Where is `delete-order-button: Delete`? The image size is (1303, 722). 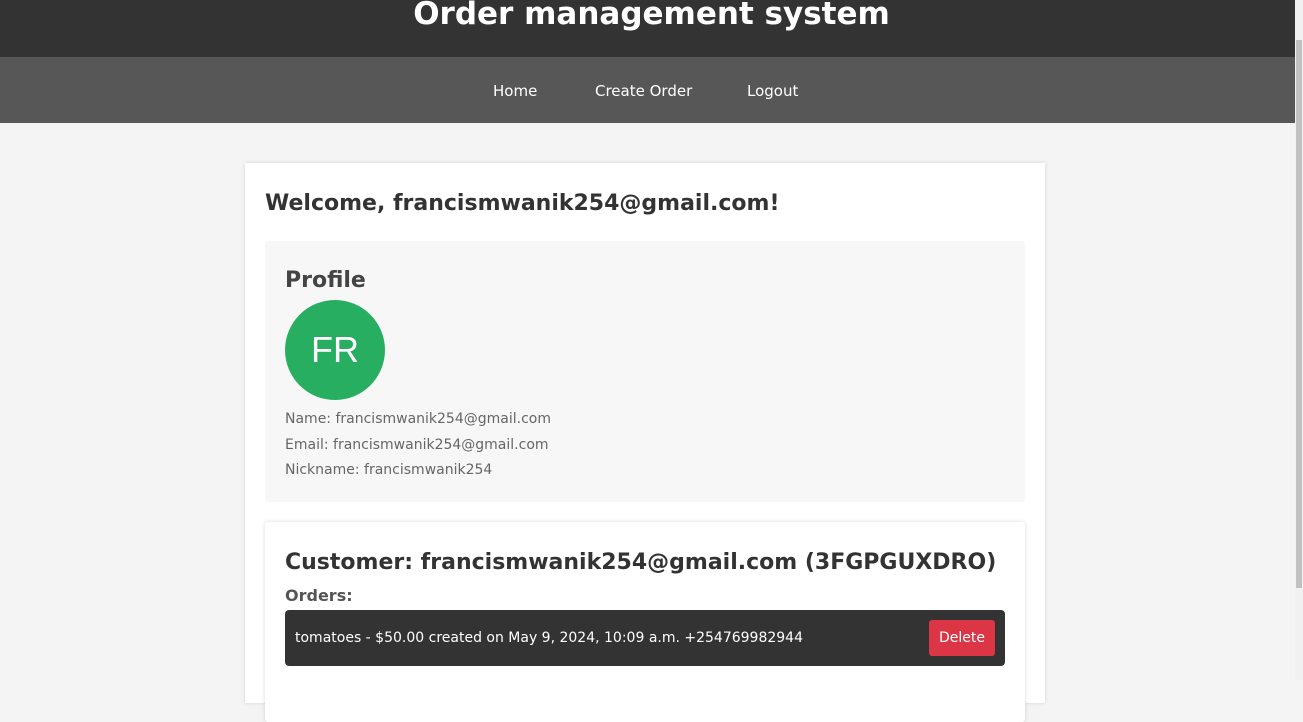
delete-order-button: Delete is located at coordinates (962, 638).